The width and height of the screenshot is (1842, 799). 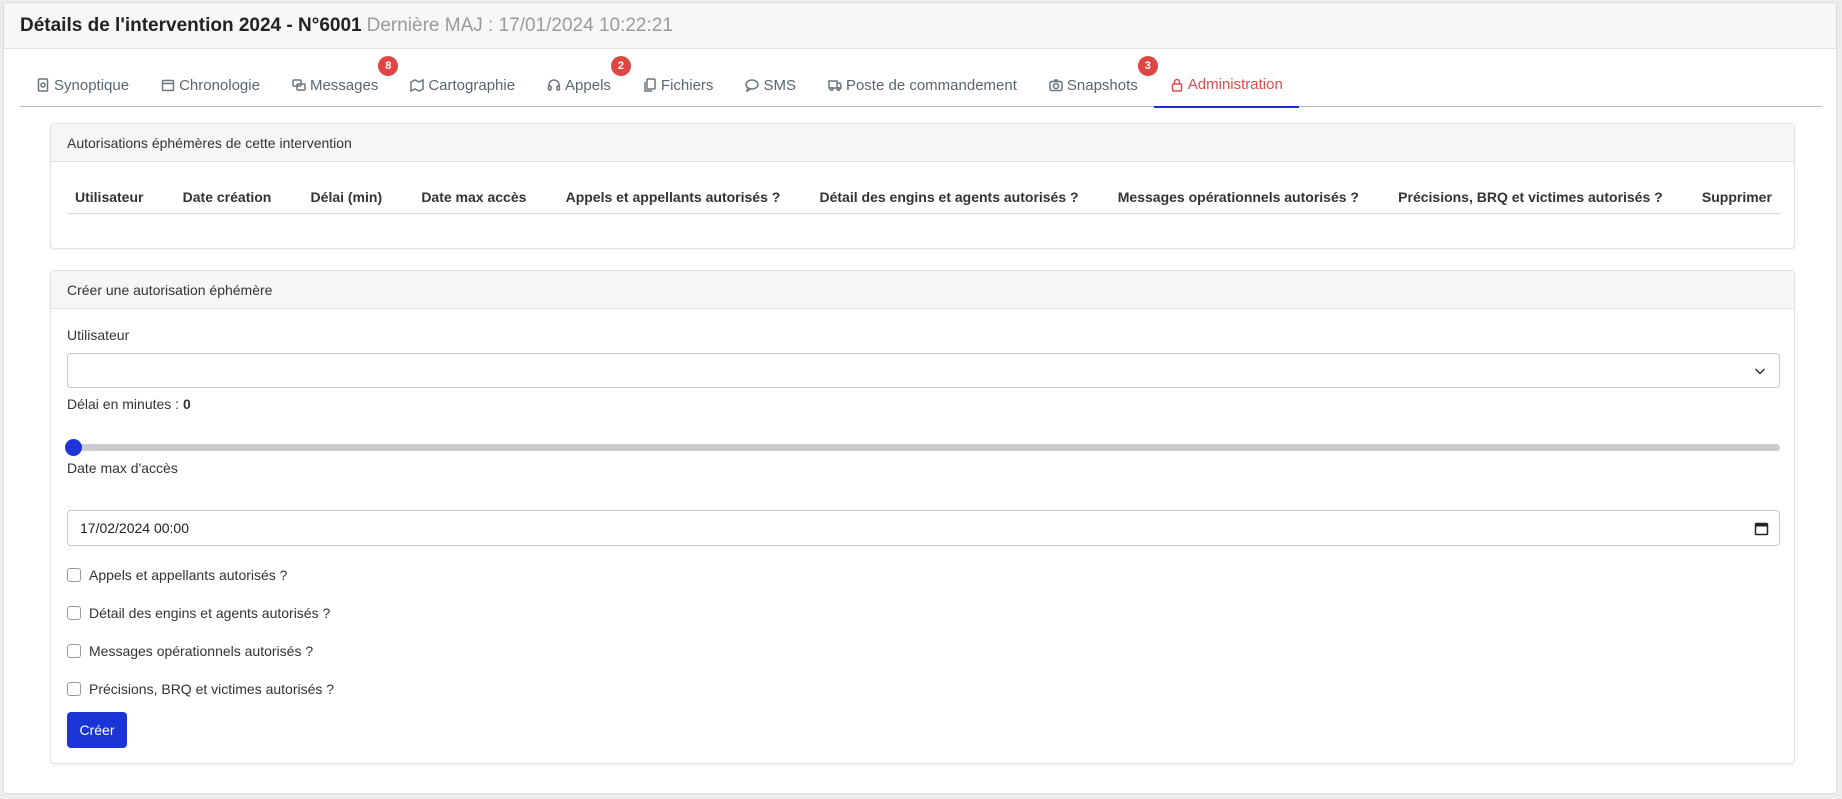 What do you see at coordinates (123, 404) in the screenshot?
I see `delay-label: Délai en minutes :` at bounding box center [123, 404].